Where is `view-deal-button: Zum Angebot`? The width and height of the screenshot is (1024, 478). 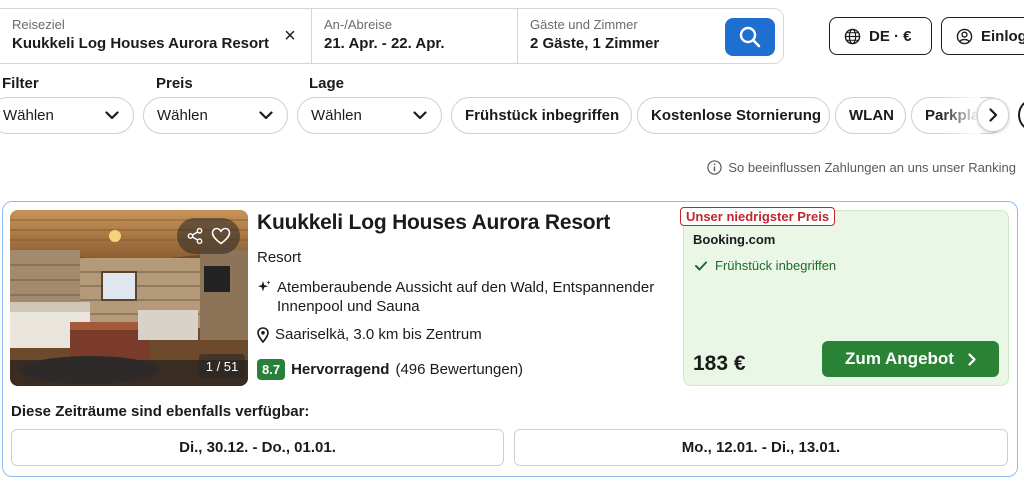 view-deal-button: Zum Angebot is located at coordinates (910, 359).